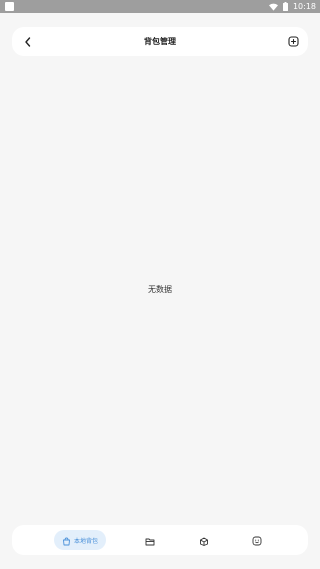  I want to click on status-right: 10:18, so click(292, 6).